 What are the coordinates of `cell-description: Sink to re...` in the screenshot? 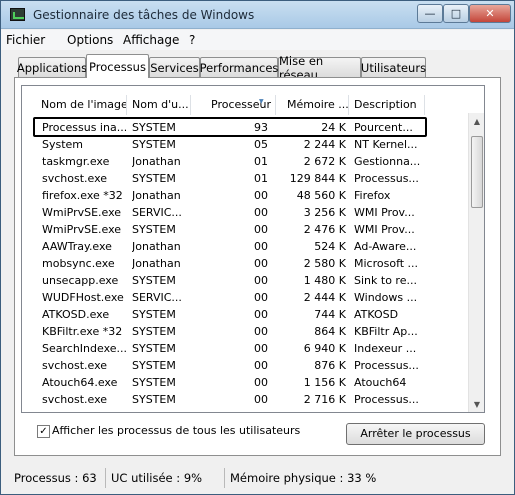 It's located at (385, 280).